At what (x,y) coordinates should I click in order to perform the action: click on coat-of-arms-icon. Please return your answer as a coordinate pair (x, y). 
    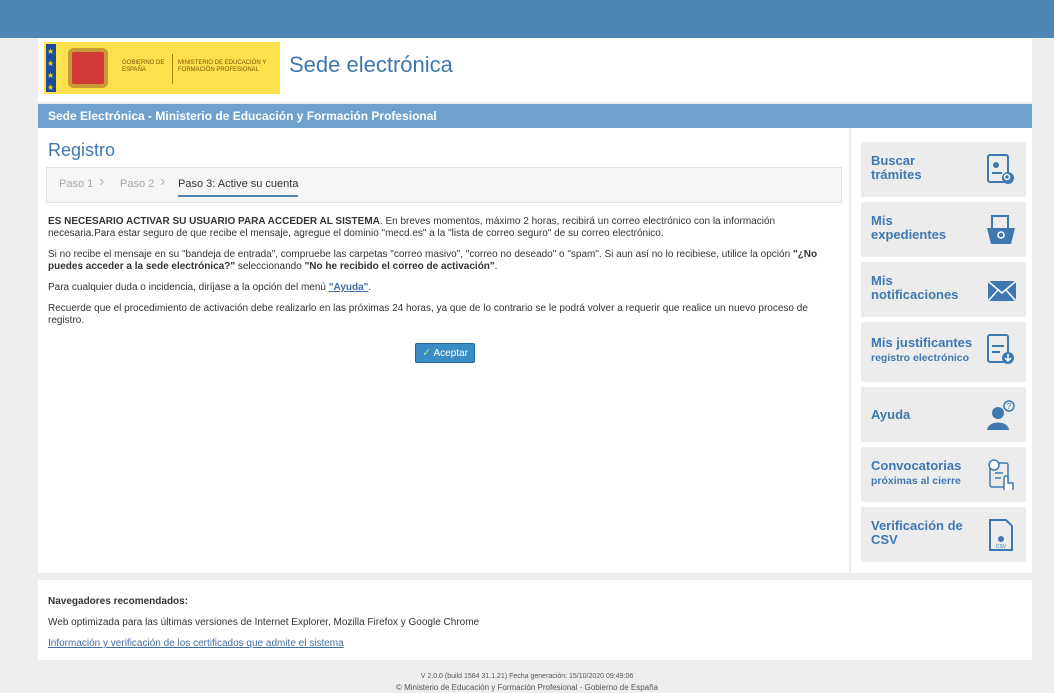
    Looking at the image, I should click on (88, 68).